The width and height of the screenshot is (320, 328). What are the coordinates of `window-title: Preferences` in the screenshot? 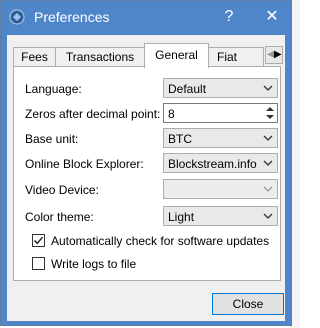 It's located at (72, 17).